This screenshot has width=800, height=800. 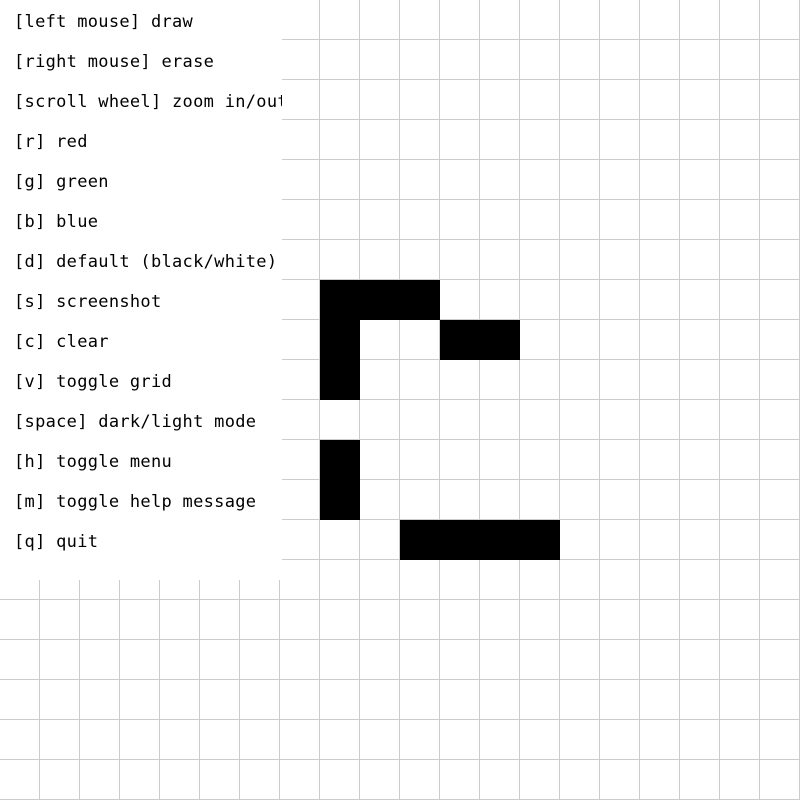 What do you see at coordinates (61, 342) in the screenshot?
I see `menu-item-clear: [c] clear` at bounding box center [61, 342].